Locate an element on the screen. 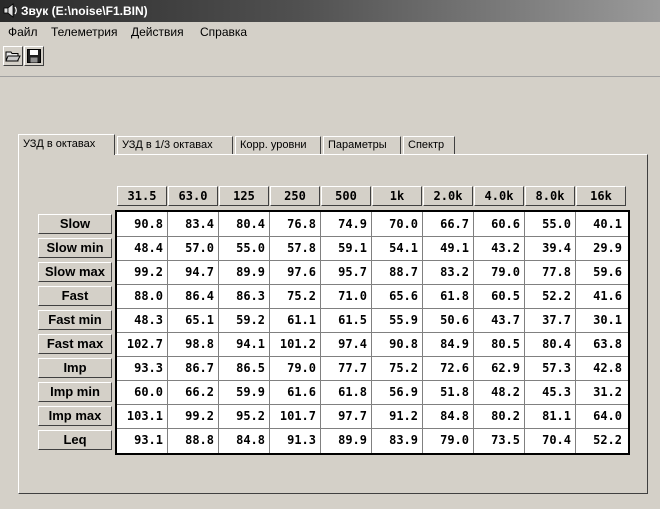 The image size is (660, 509). column-header: 16k is located at coordinates (601, 196).